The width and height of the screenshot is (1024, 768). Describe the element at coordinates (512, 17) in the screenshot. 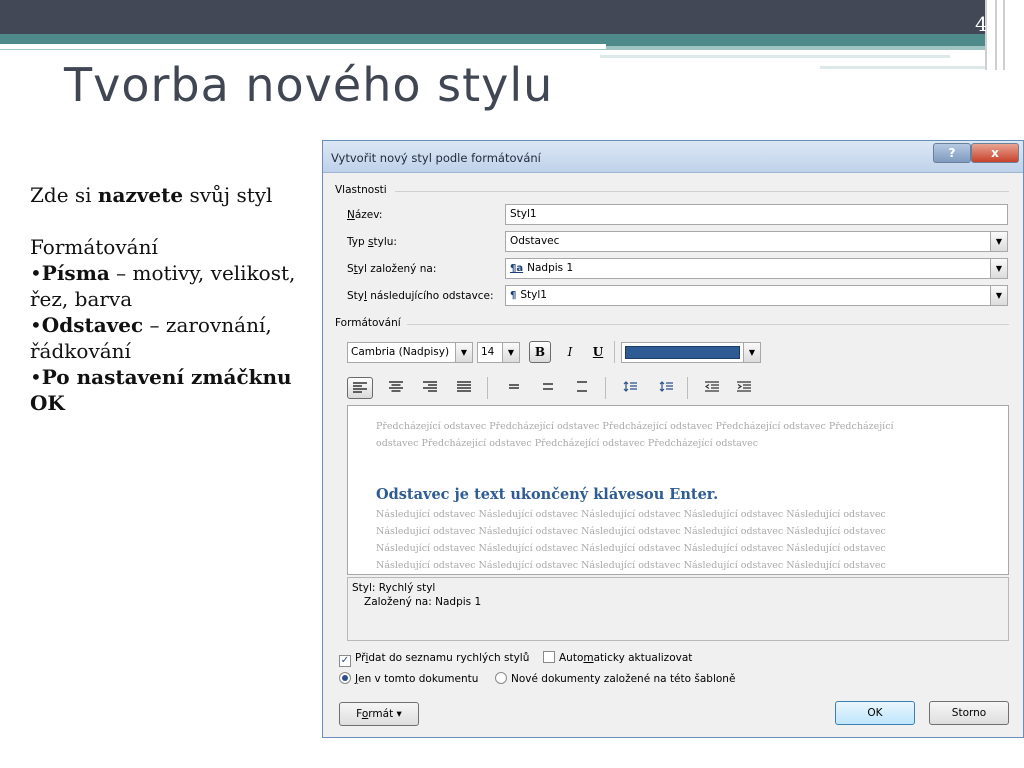

I see `slide-top-bar` at that location.